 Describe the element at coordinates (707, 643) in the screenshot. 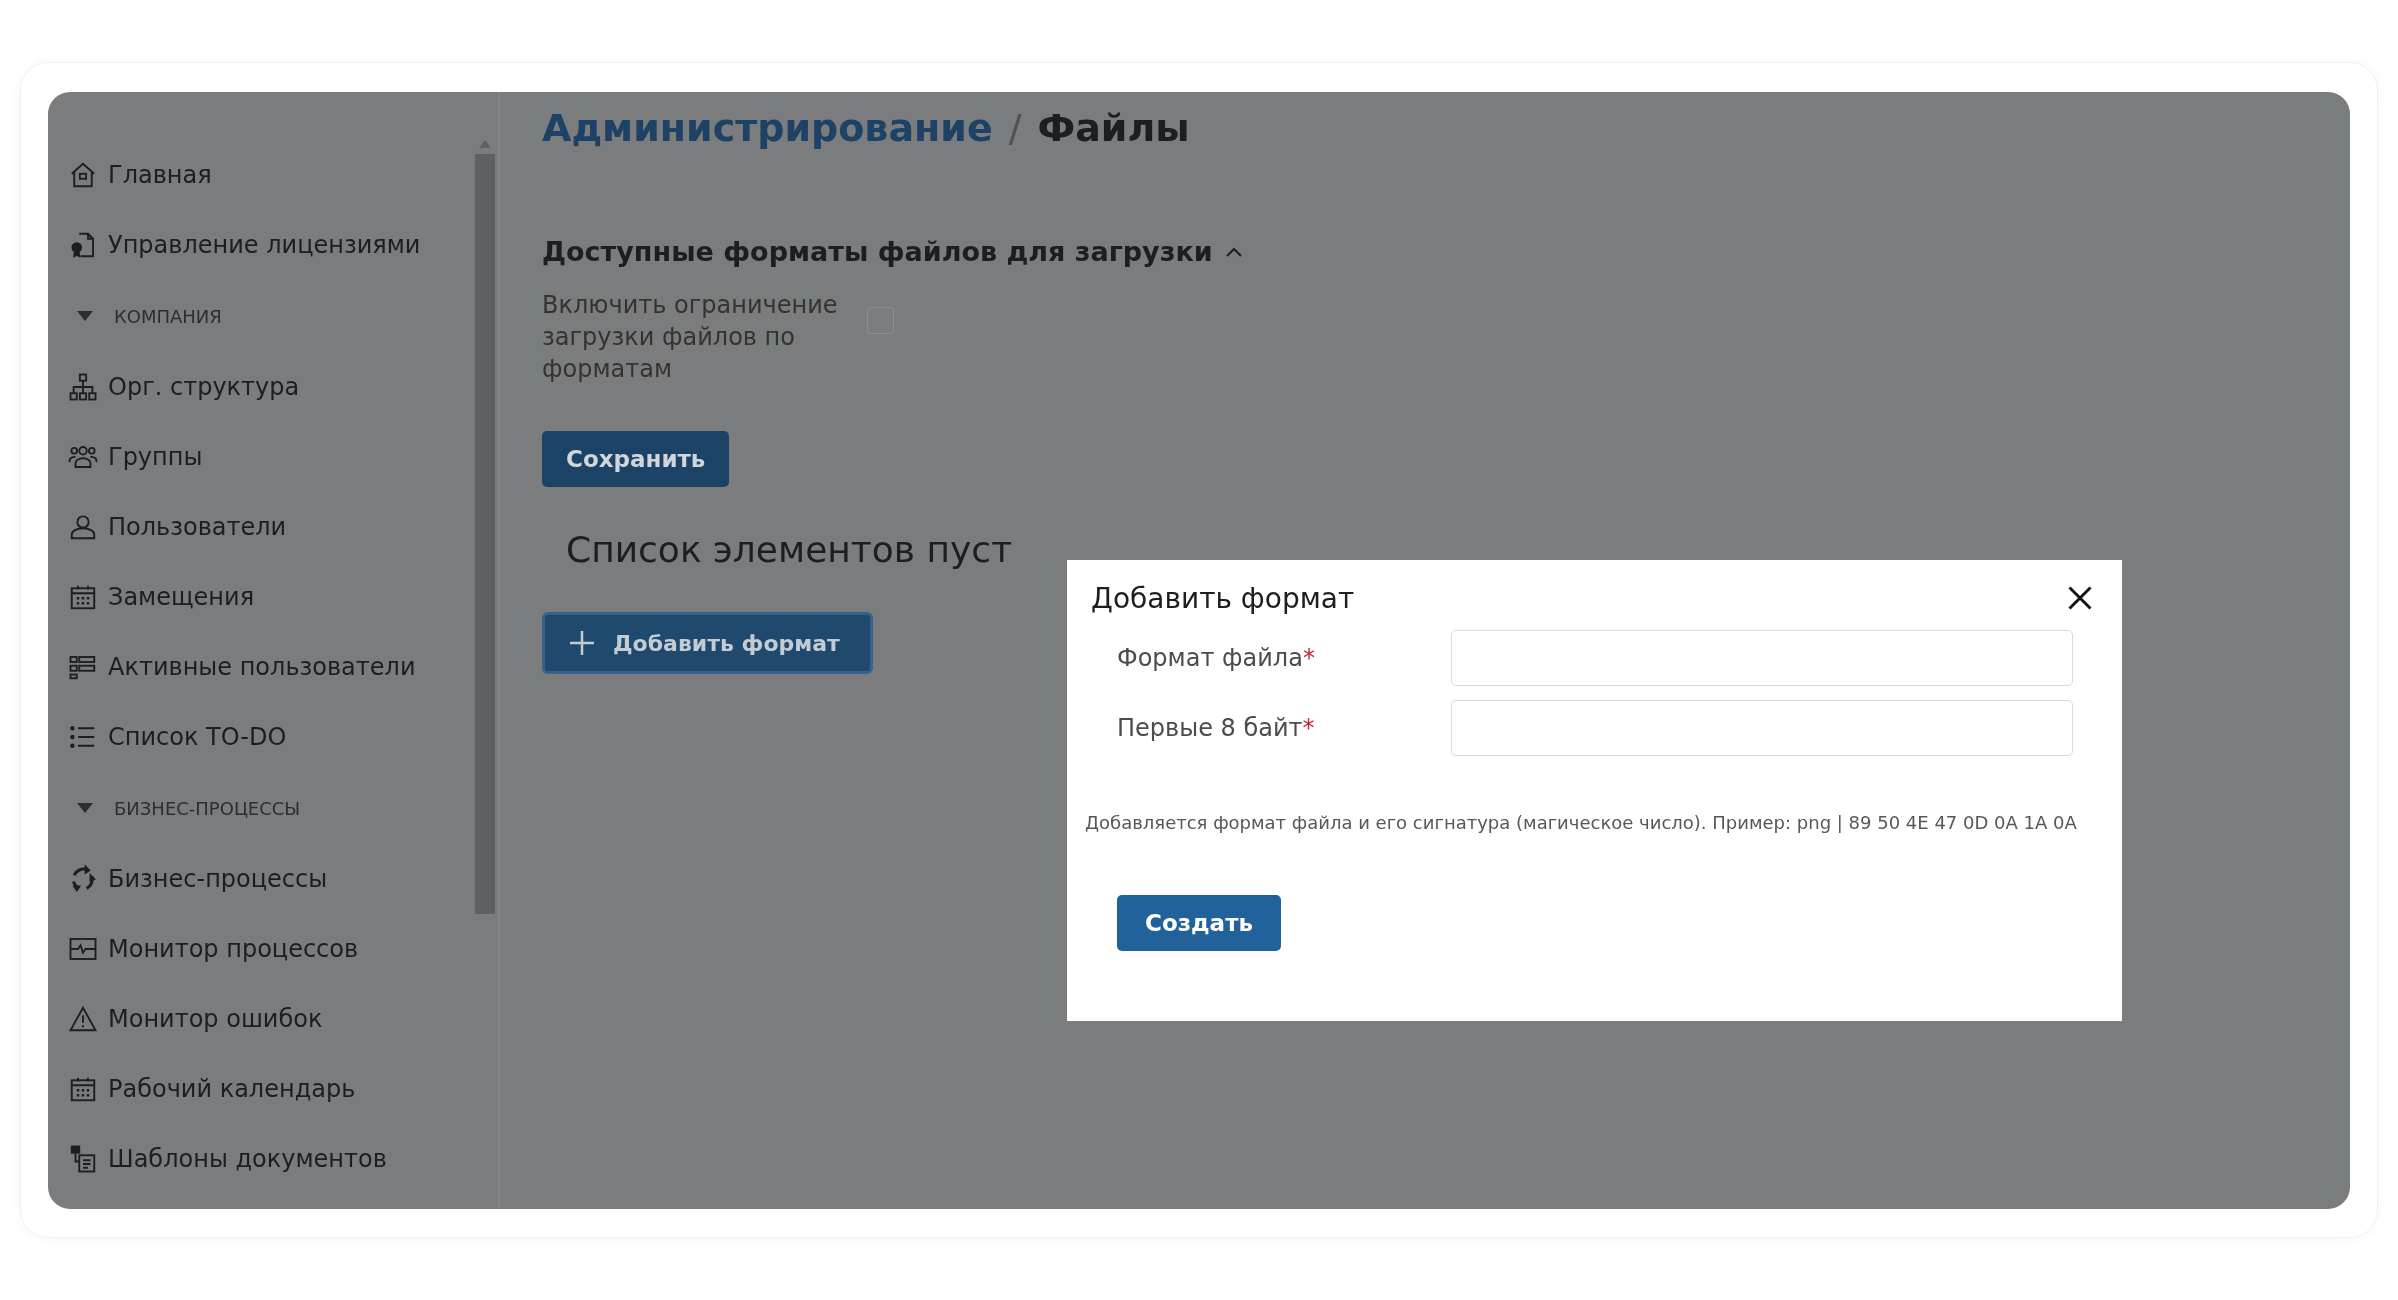

I see `add-format-button: Добавить формат` at that location.